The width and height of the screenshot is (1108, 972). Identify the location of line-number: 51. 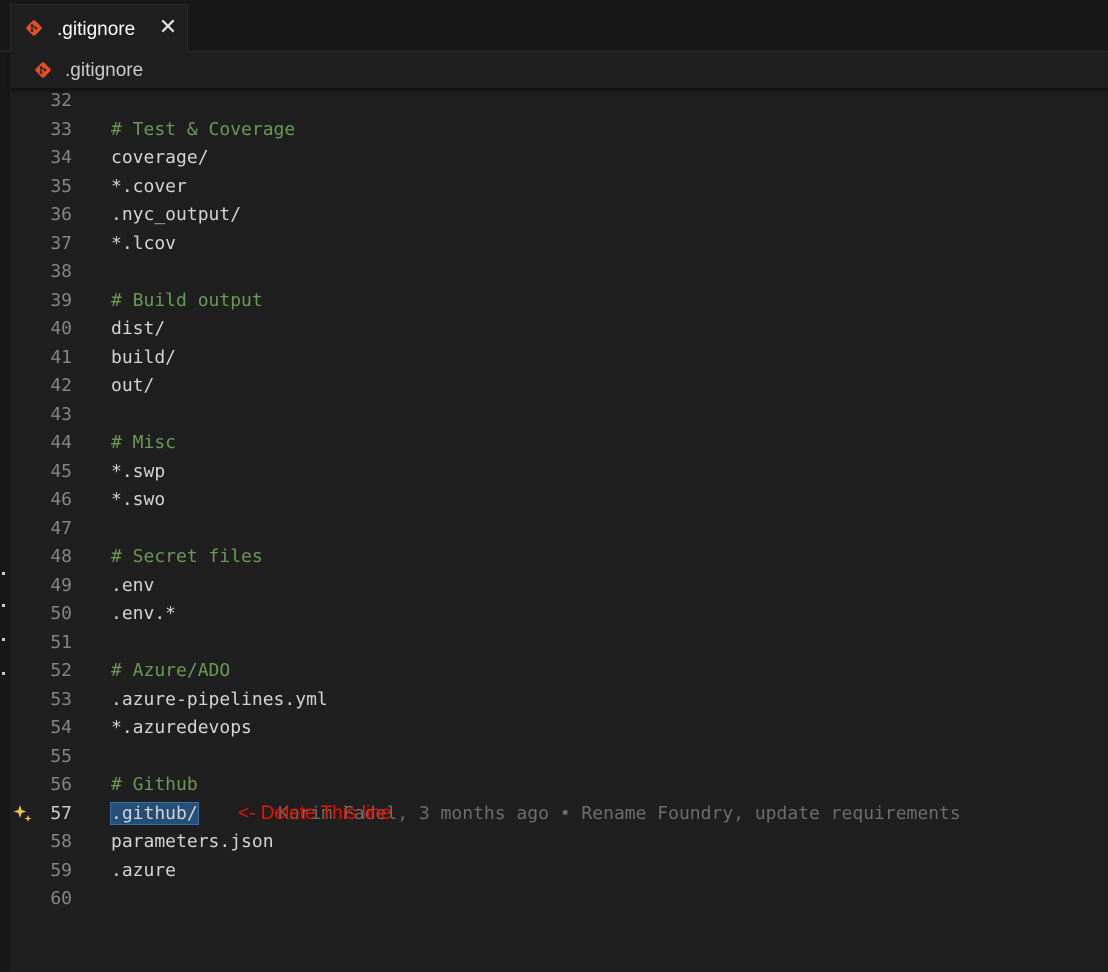
(61, 642).